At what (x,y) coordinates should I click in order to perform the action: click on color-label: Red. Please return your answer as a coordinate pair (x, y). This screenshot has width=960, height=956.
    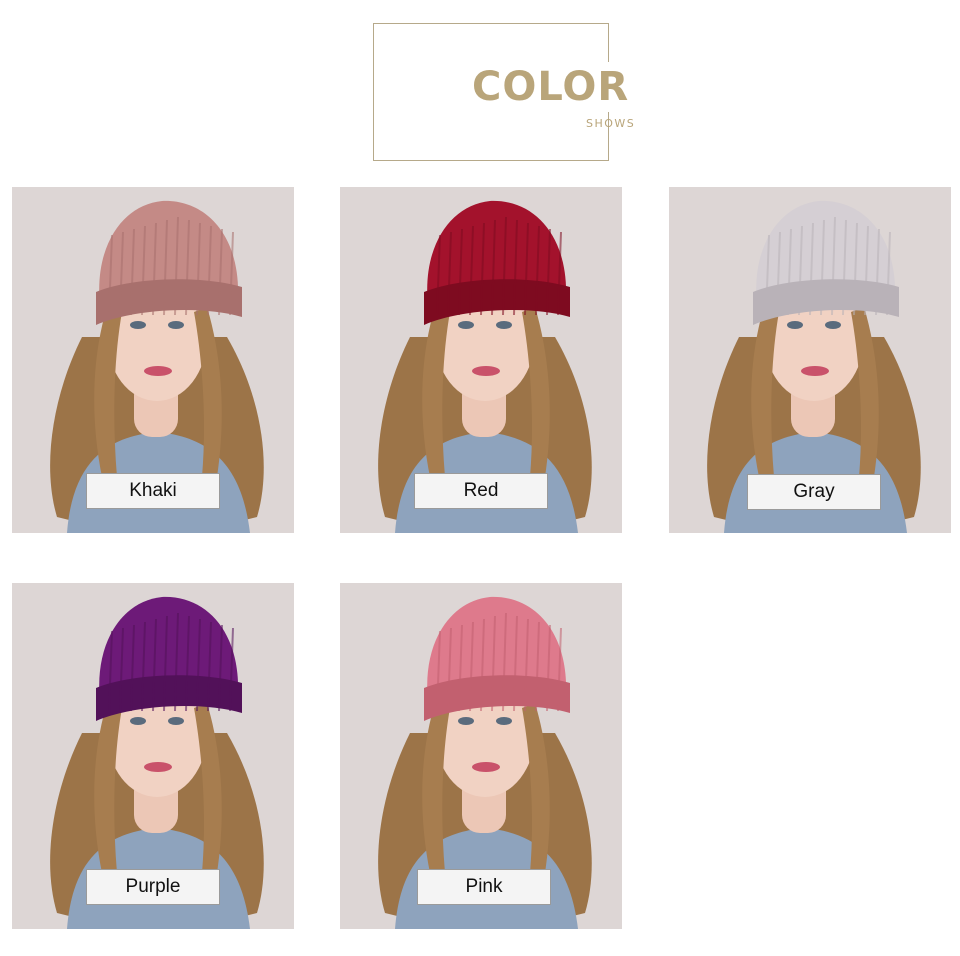
    Looking at the image, I should click on (481, 491).